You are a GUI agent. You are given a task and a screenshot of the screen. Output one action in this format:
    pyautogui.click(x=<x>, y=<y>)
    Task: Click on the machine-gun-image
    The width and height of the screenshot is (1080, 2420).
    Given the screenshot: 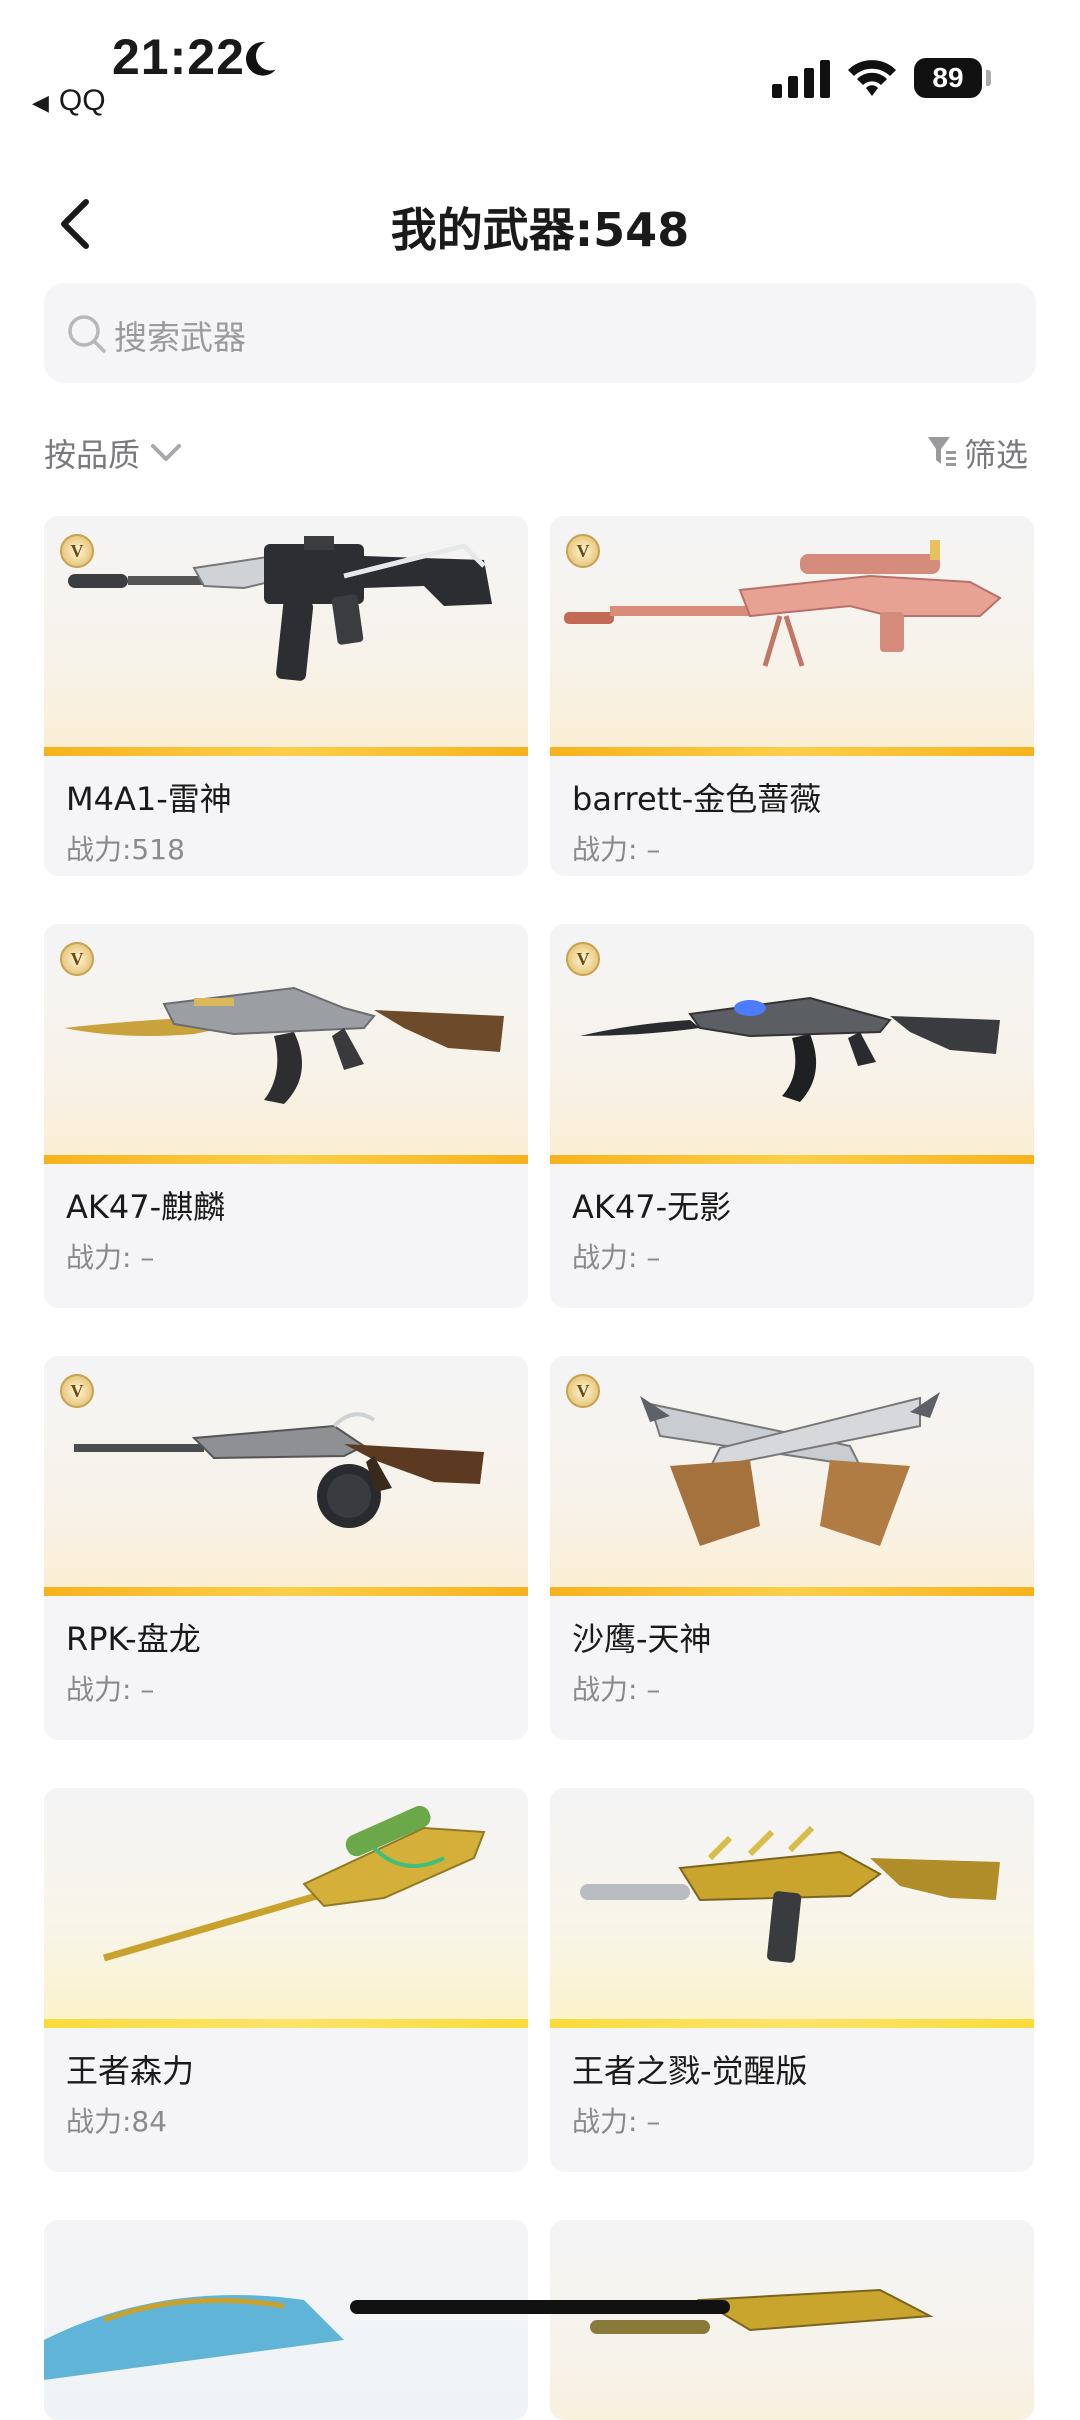 What is the action you would take?
    pyautogui.click(x=279, y=1470)
    